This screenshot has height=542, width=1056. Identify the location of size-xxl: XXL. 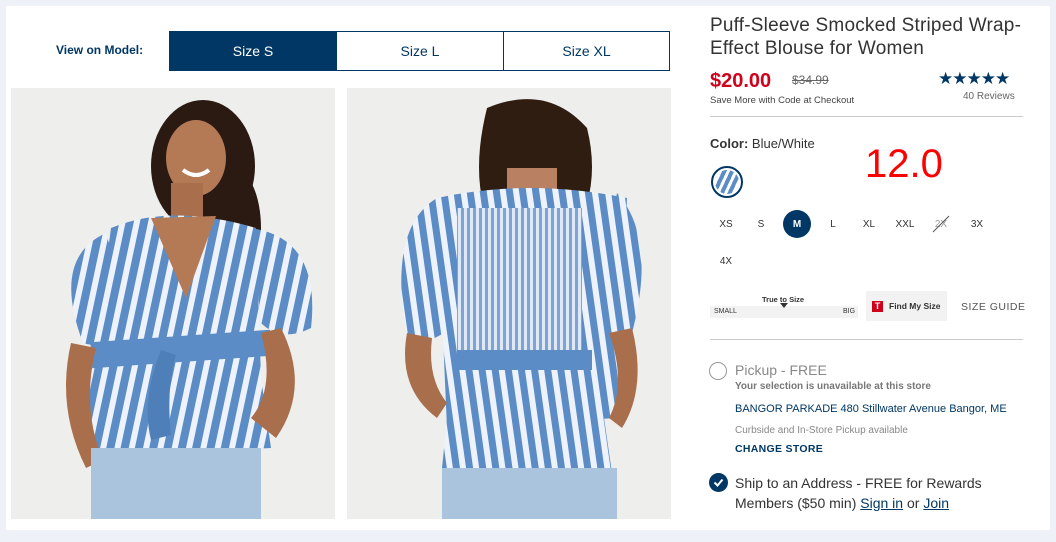
(905, 224).